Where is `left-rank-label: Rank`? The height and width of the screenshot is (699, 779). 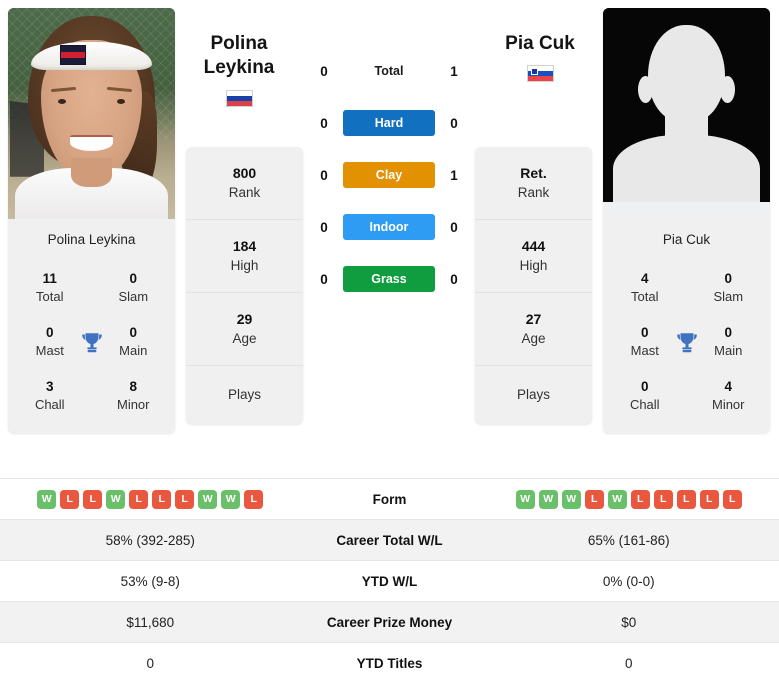
left-rank-label: Rank is located at coordinates (244, 193).